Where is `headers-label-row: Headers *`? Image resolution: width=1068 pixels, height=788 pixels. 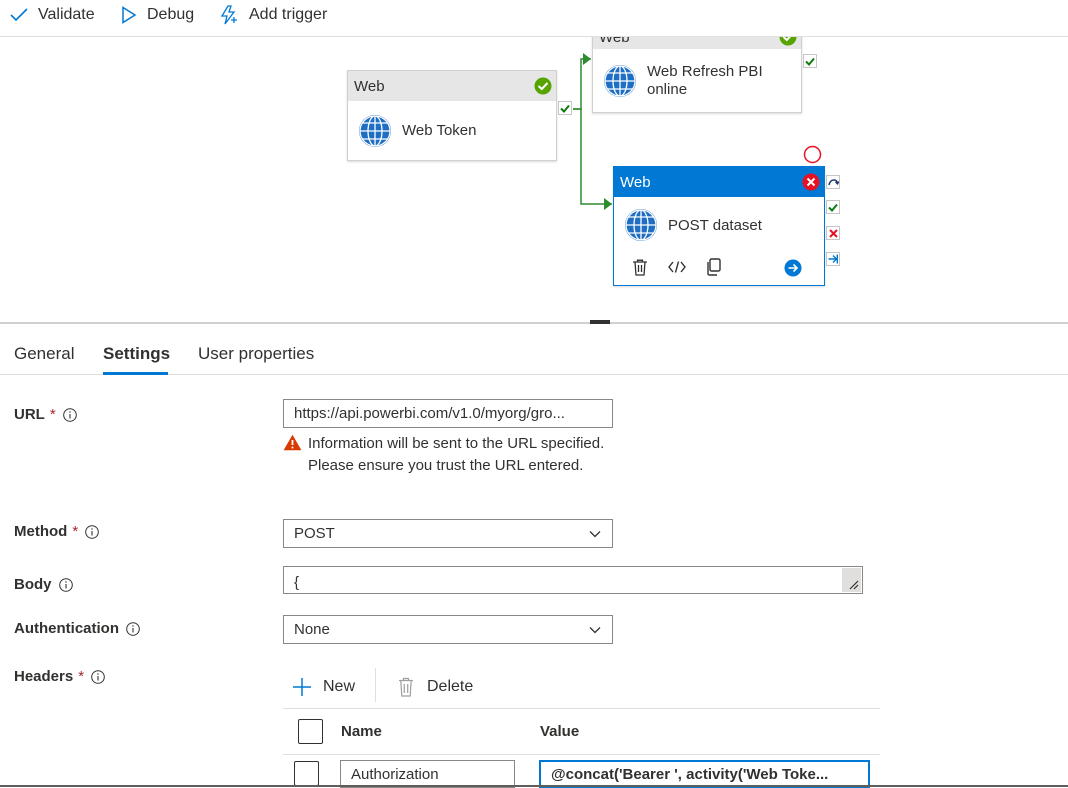 headers-label-row: Headers * is located at coordinates (59, 676).